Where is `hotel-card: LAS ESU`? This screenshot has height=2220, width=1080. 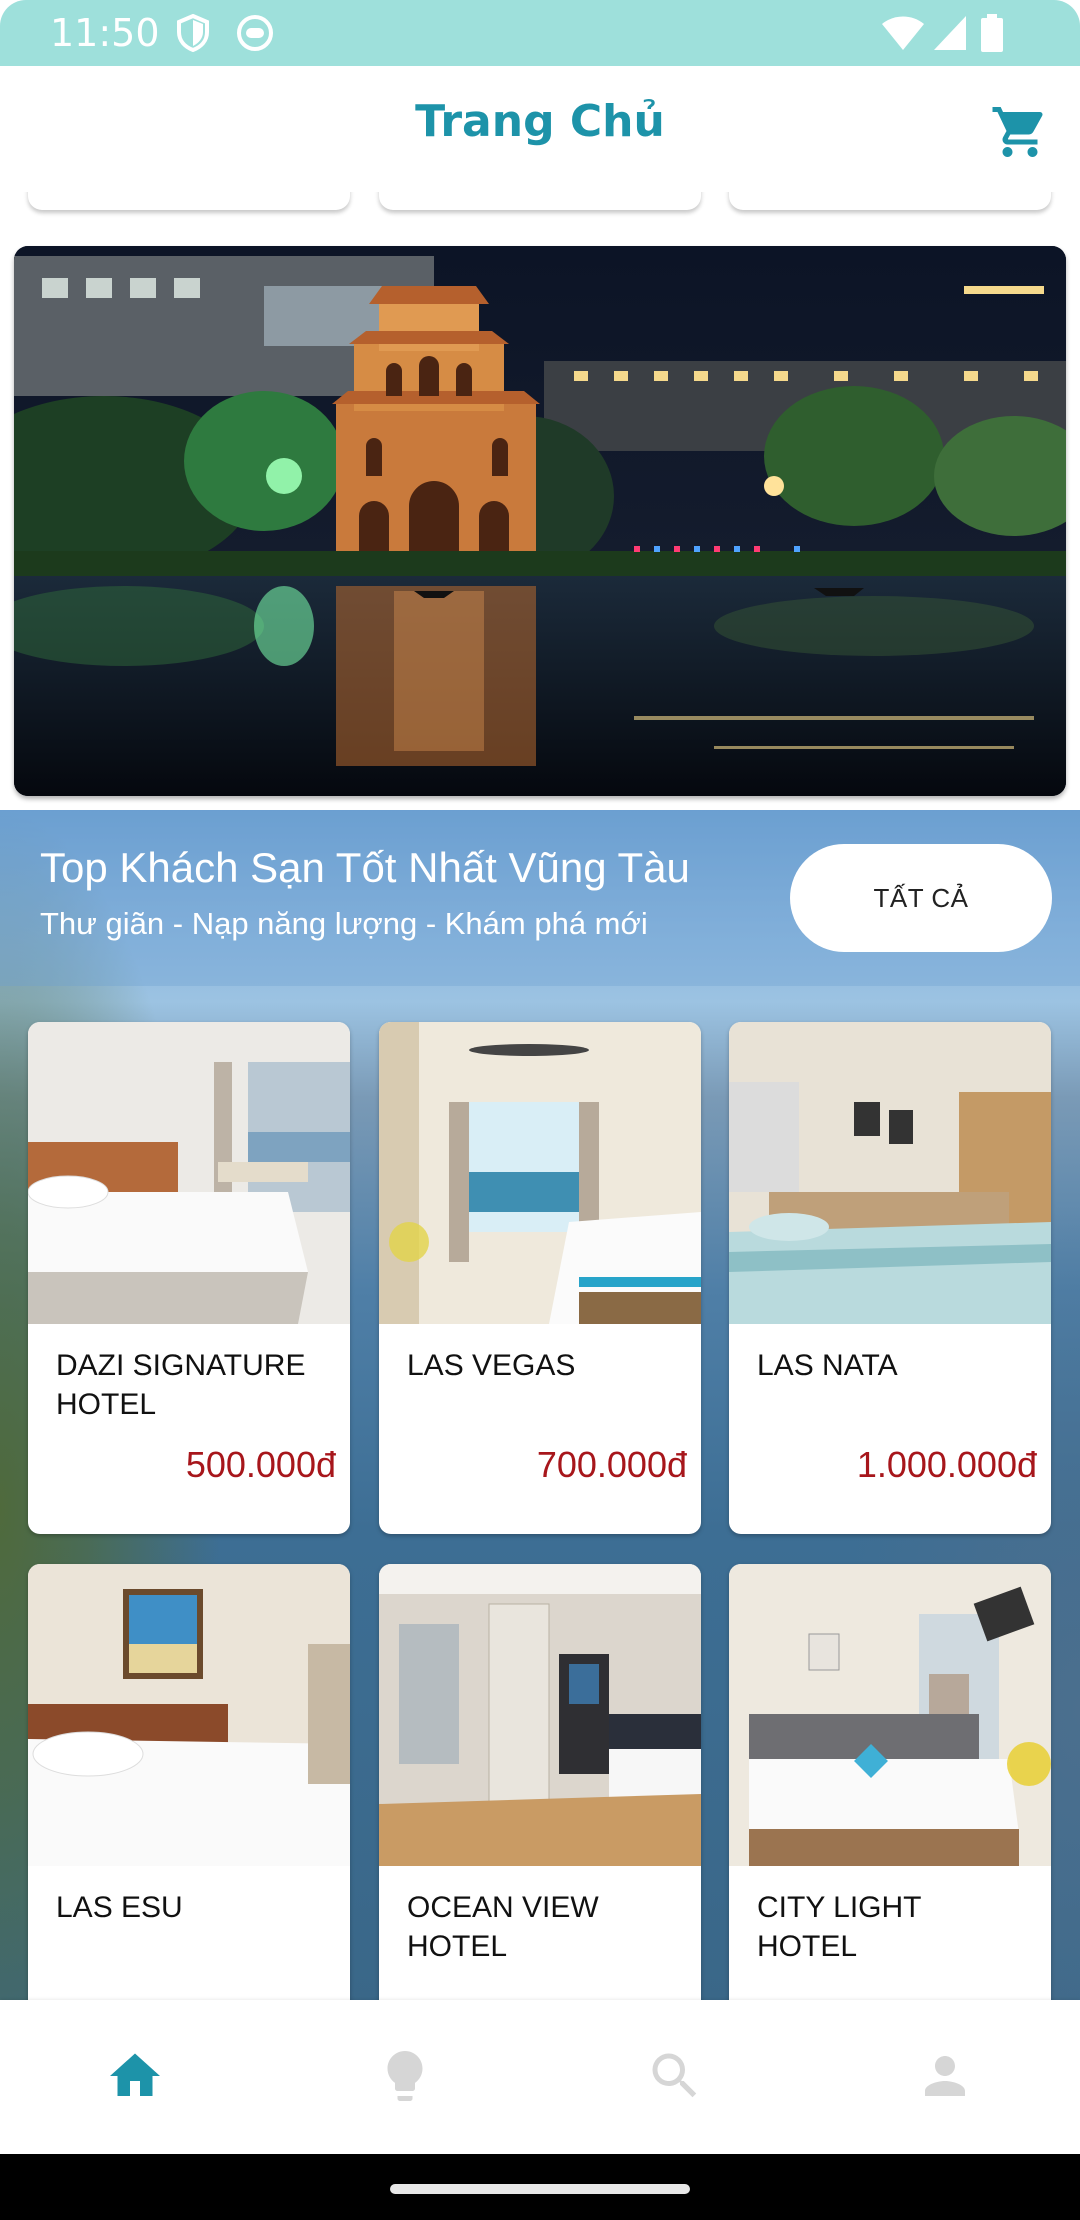 hotel-card: LAS ESU is located at coordinates (189, 1782).